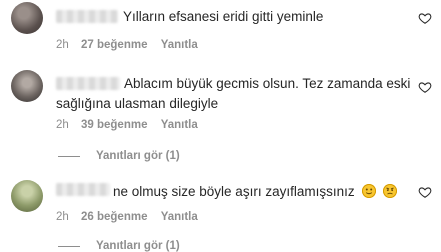 The height and width of the screenshot is (252, 441). I want to click on comment-text-line2: sağlığına ulasman dilegiyle, so click(137, 103).